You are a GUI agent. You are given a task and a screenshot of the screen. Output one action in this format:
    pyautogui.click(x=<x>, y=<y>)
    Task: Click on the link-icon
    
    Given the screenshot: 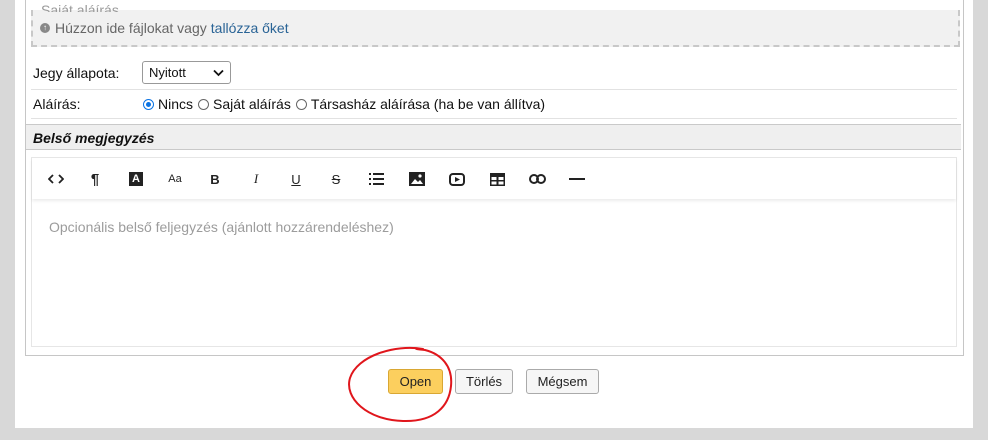 What is the action you would take?
    pyautogui.click(x=537, y=179)
    